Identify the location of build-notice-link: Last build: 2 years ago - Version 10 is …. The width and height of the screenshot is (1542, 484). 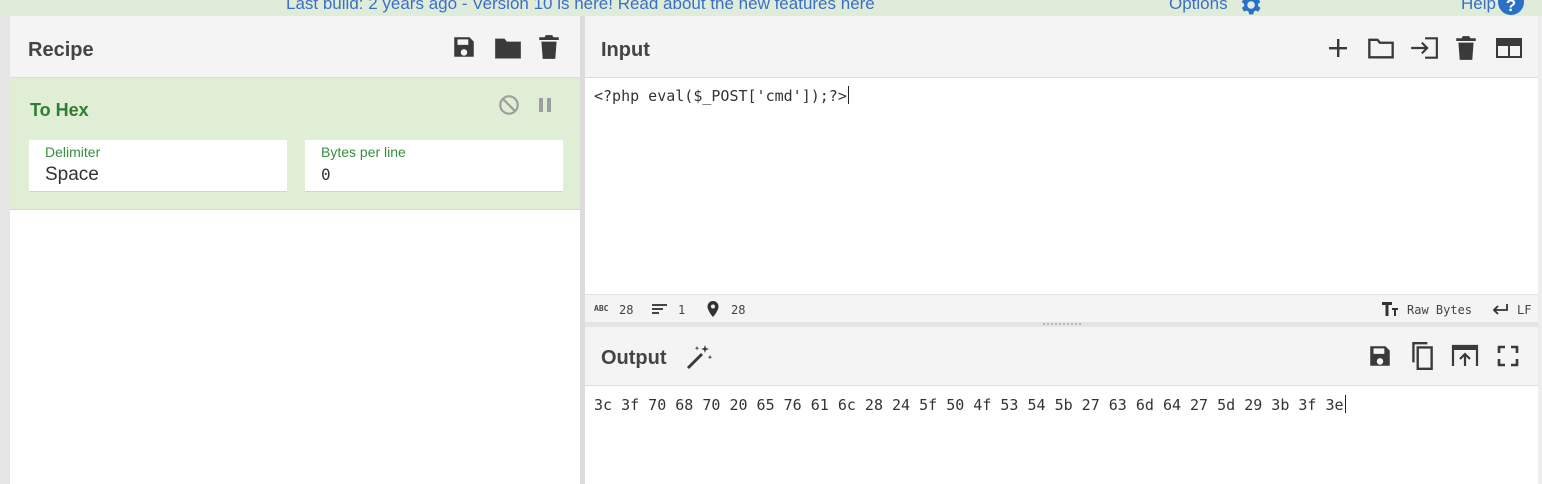
(580, 7).